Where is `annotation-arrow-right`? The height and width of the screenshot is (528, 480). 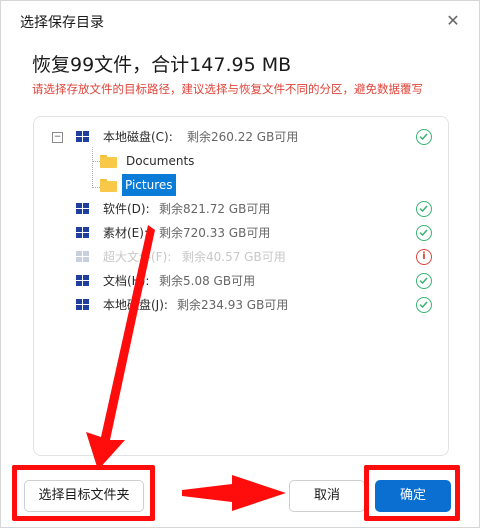
annotation-arrow-right is located at coordinates (234, 493).